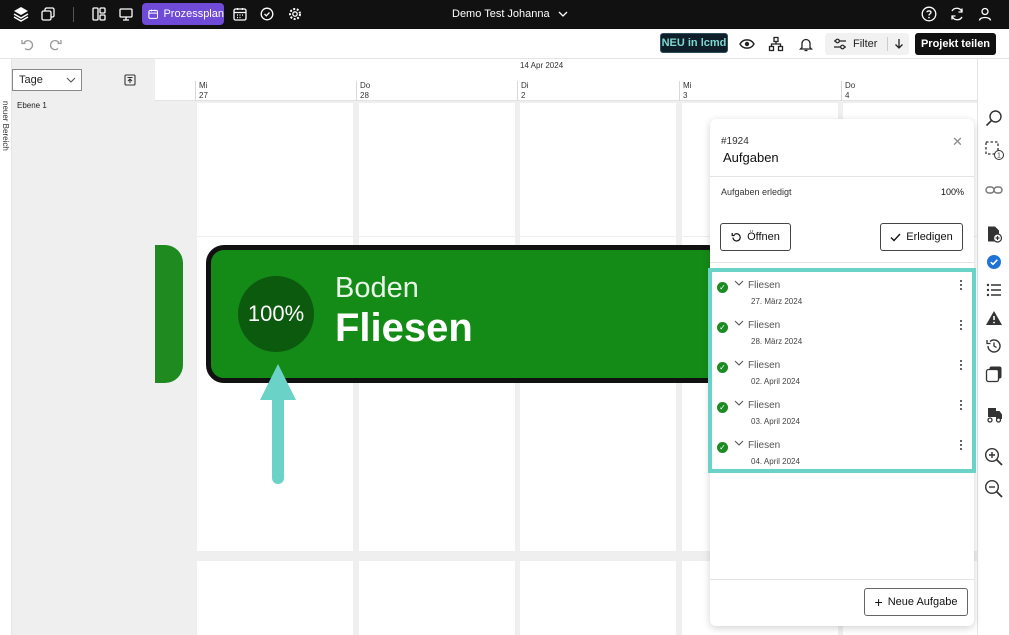 The height and width of the screenshot is (635, 1009). Describe the element at coordinates (685, 95) in the screenshot. I see `day-number: 3` at that location.